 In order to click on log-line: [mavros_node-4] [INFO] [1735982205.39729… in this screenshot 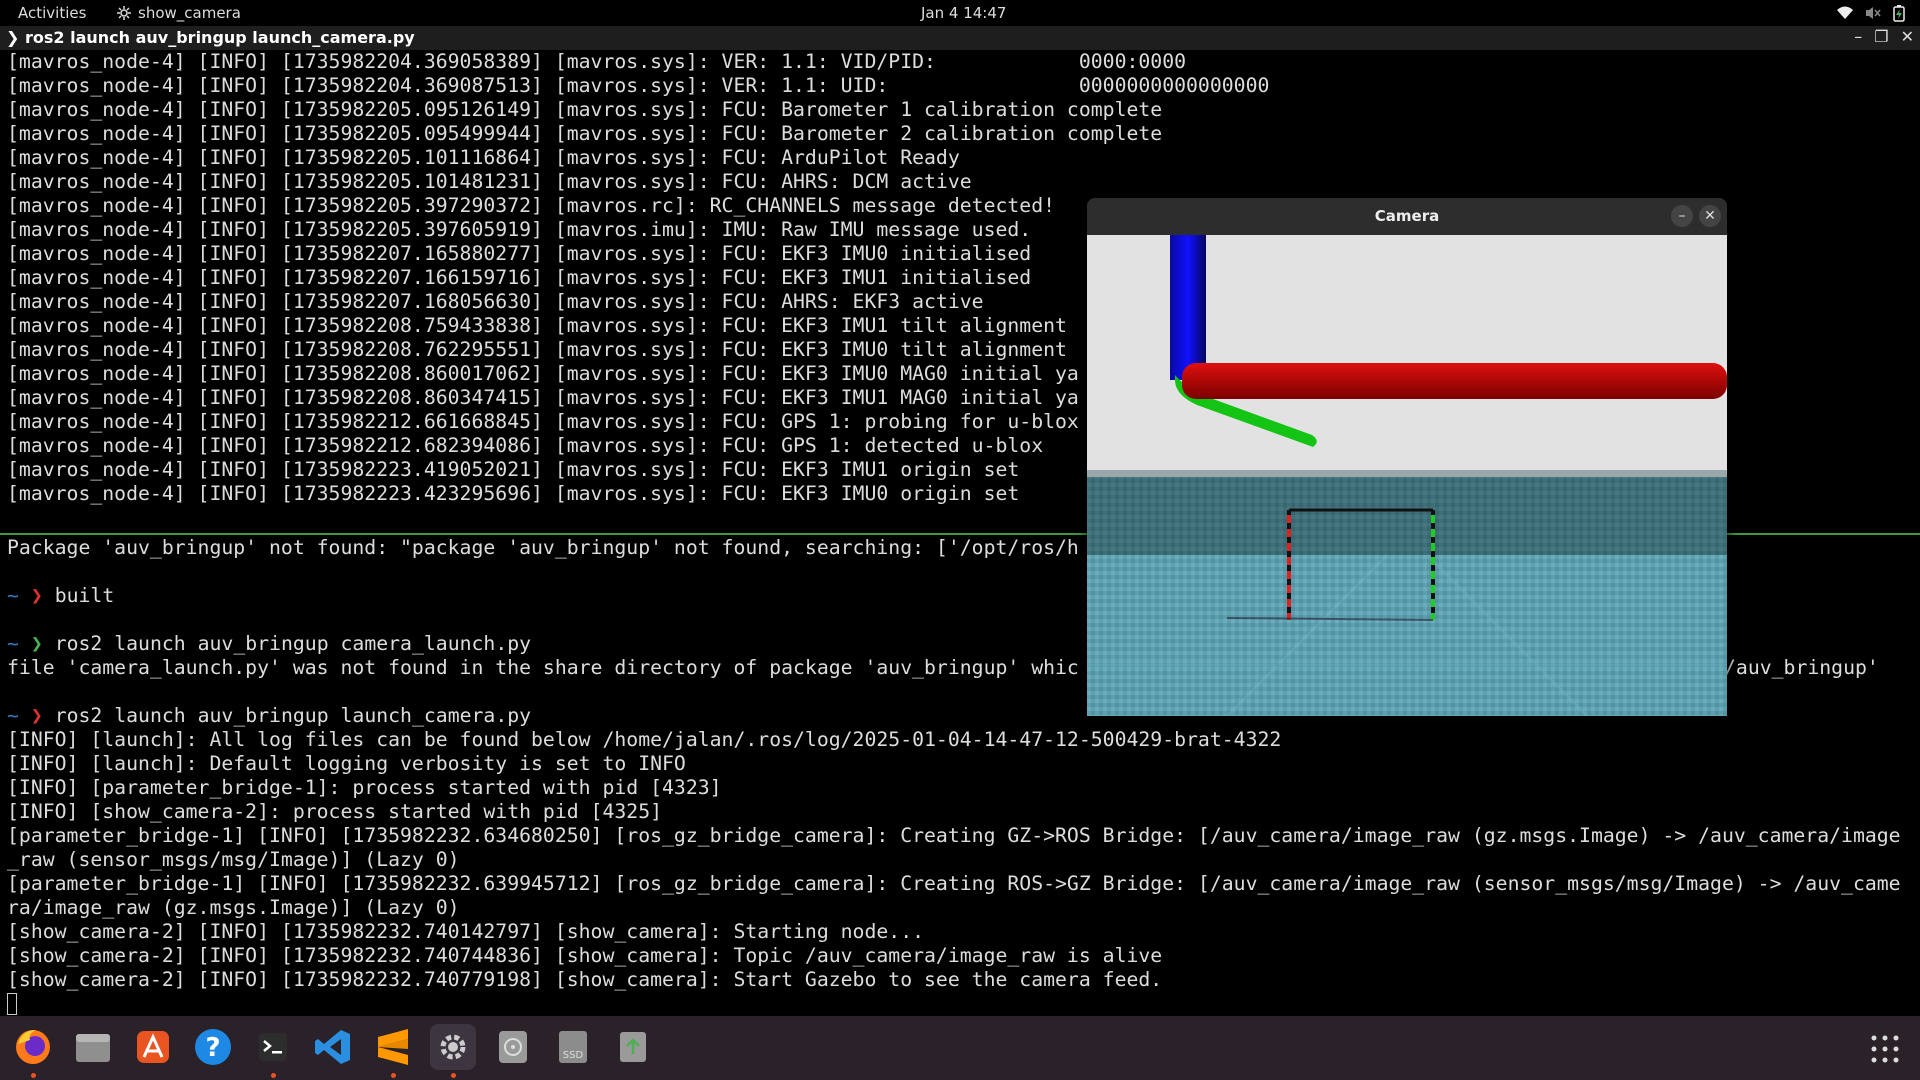, I will do `click(531, 205)`.